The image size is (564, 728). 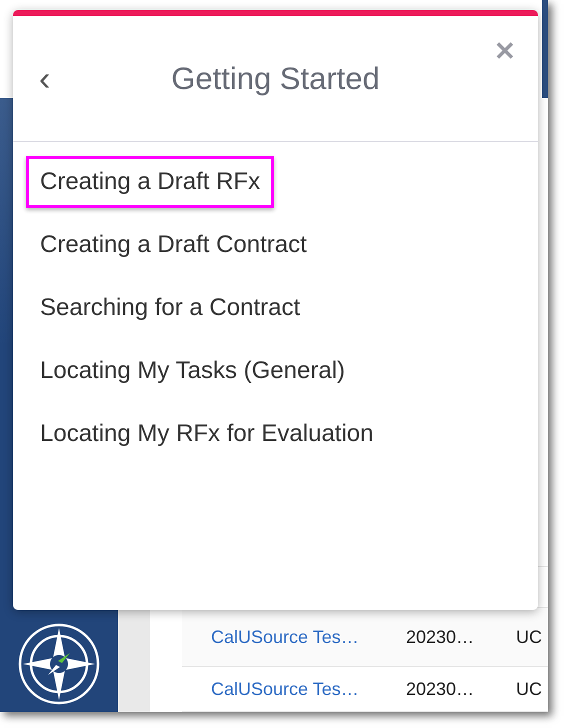 What do you see at coordinates (59, 664) in the screenshot?
I see `compass-logo-icon` at bounding box center [59, 664].